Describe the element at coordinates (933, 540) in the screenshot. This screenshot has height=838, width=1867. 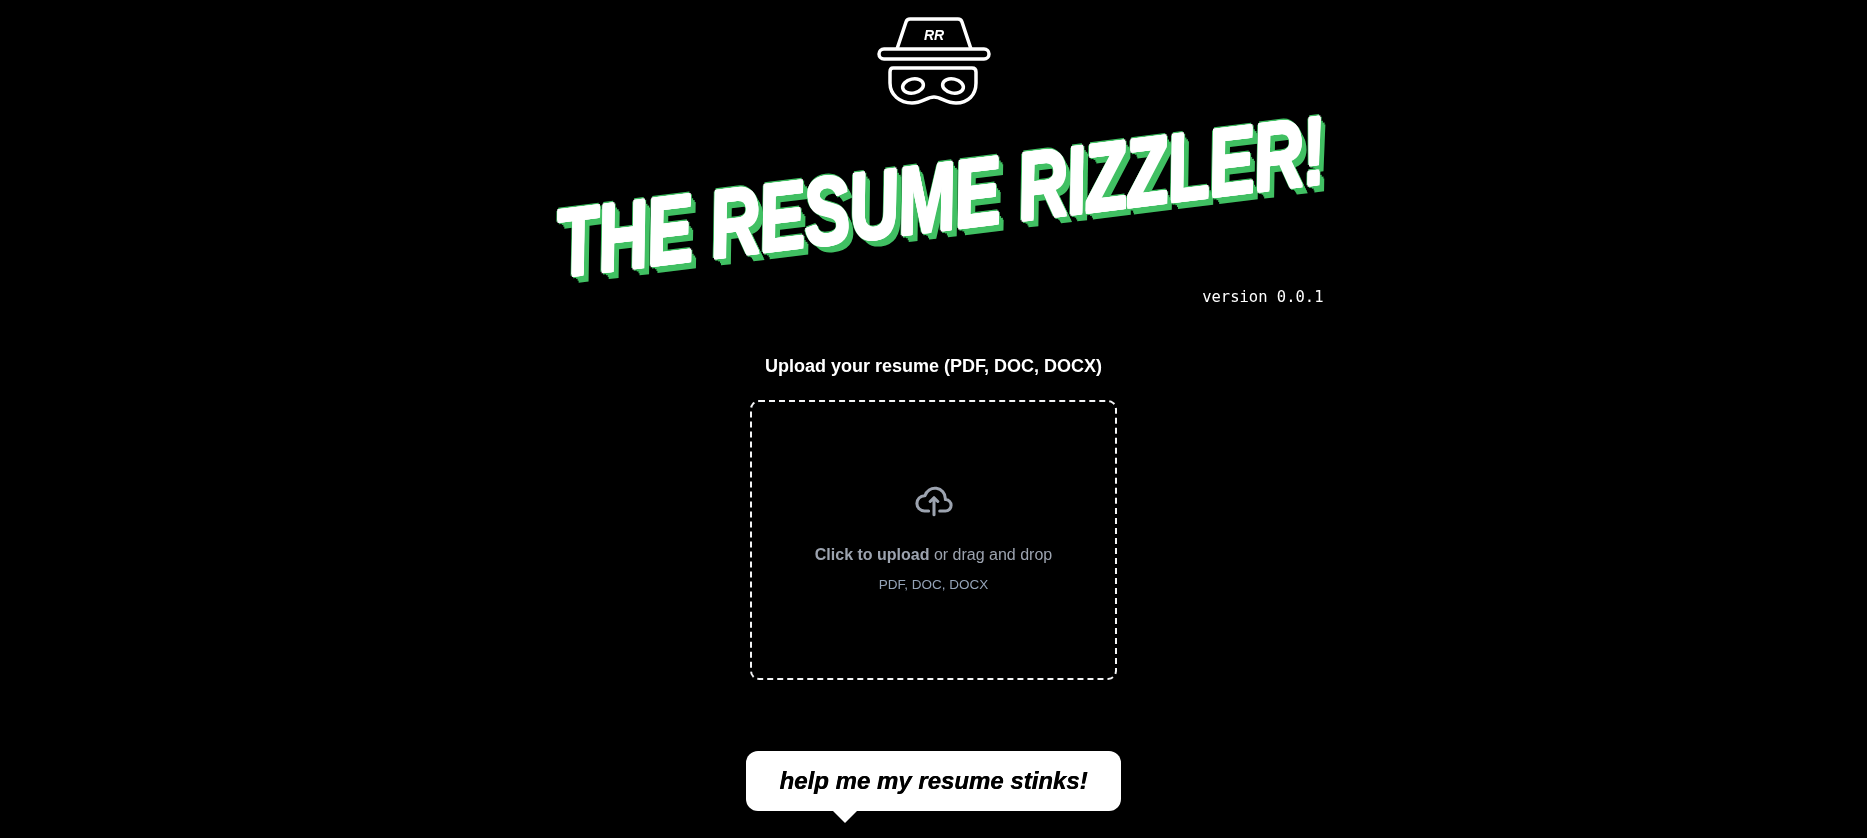
I see `file-dropzone: Click to upload or drag and drop PDF, DOC, DOCX` at that location.